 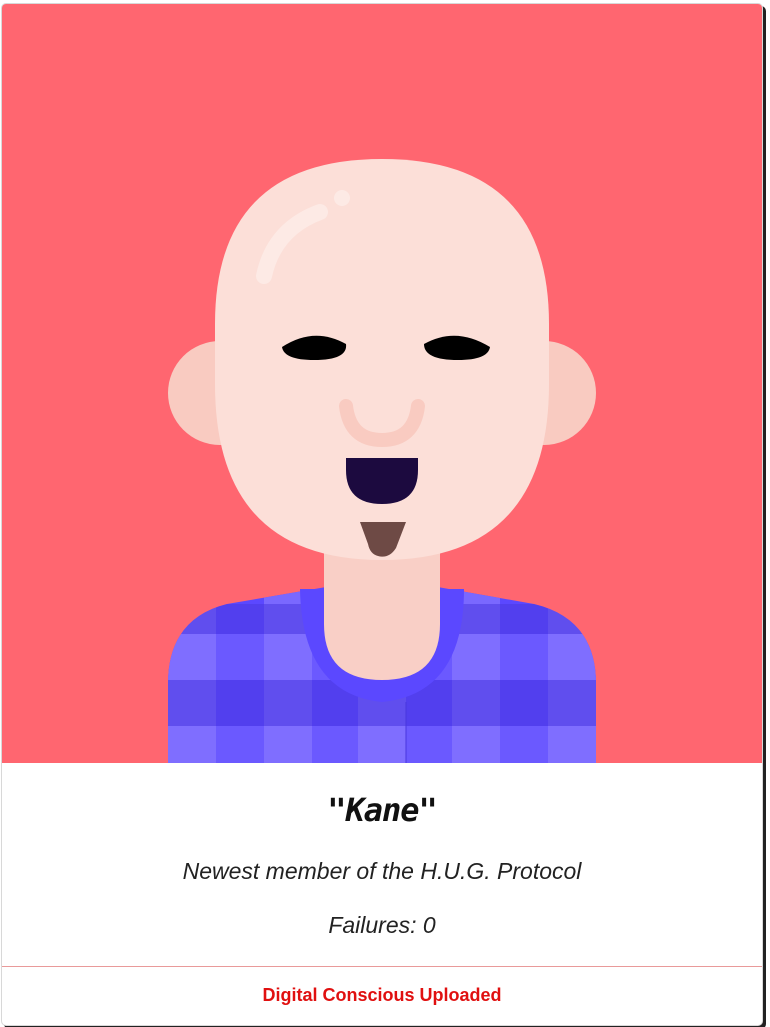 I want to click on member-name: "Kane", so click(x=382, y=810).